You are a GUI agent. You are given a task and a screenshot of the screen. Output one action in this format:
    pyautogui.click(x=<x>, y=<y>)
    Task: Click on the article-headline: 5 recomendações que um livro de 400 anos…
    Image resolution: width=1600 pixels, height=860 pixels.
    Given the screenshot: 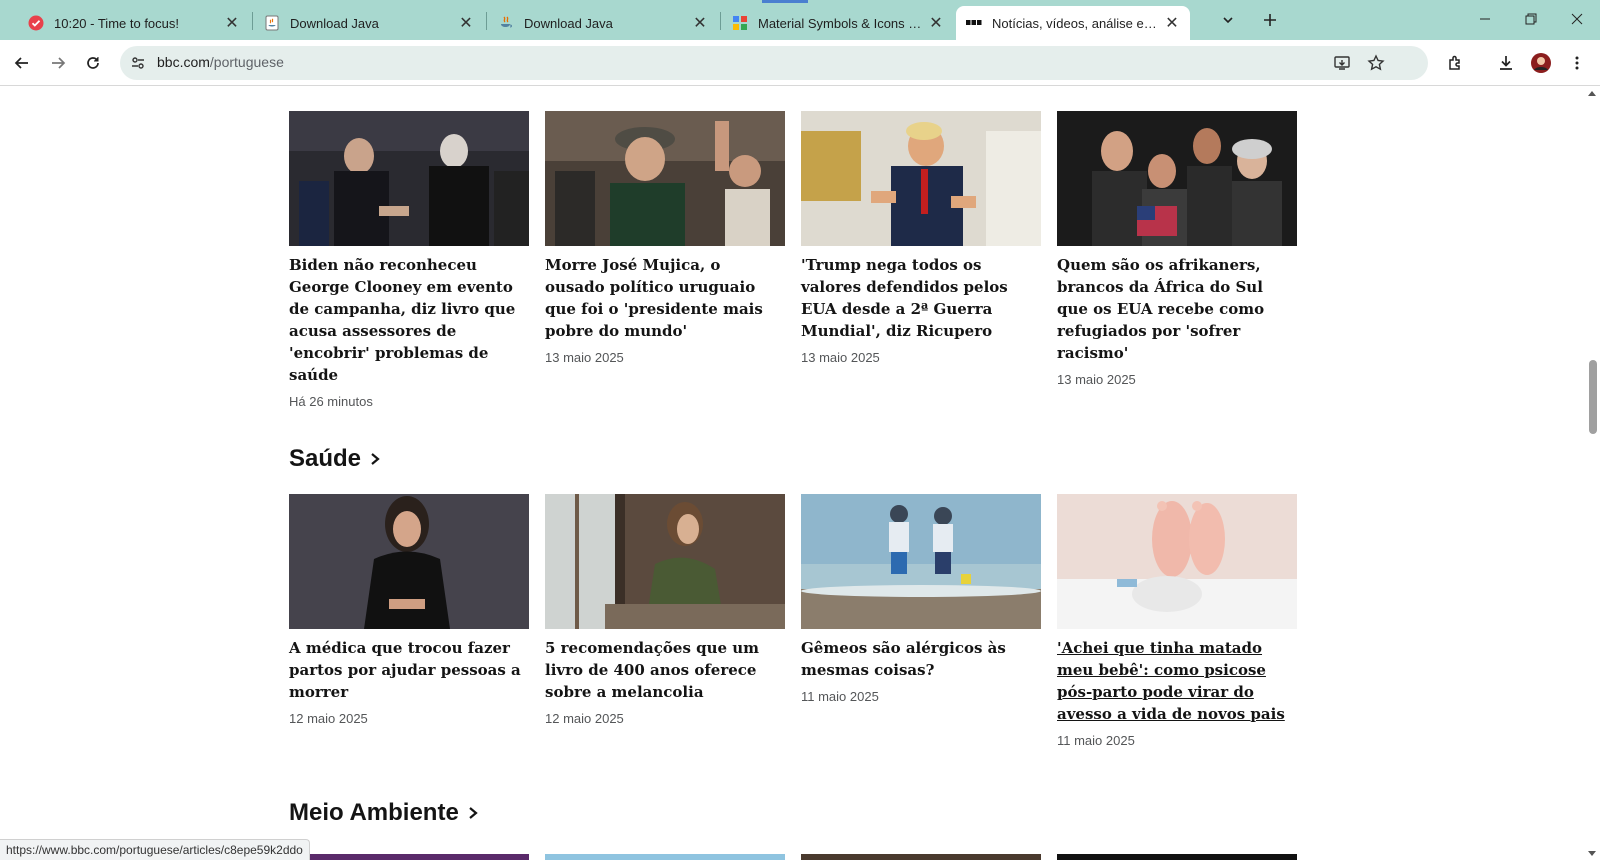 What is the action you would take?
    pyautogui.click(x=665, y=670)
    